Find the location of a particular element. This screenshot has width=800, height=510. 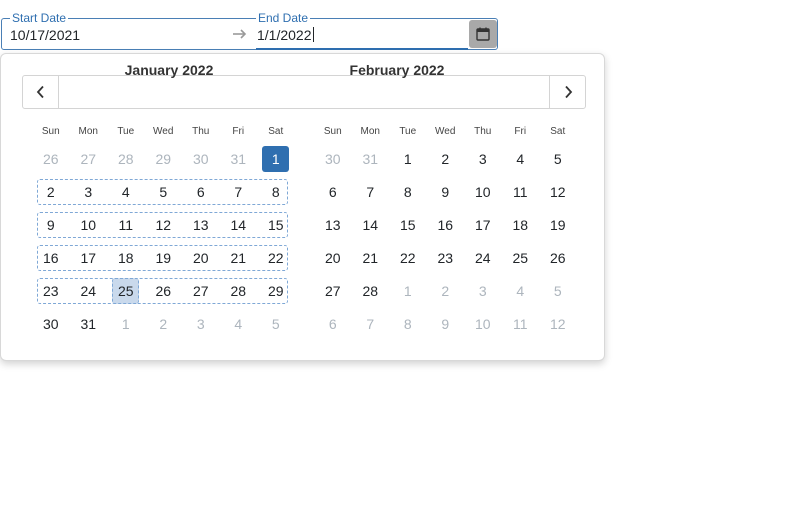

start-date-field: 10/17/2021 is located at coordinates (115, 35).